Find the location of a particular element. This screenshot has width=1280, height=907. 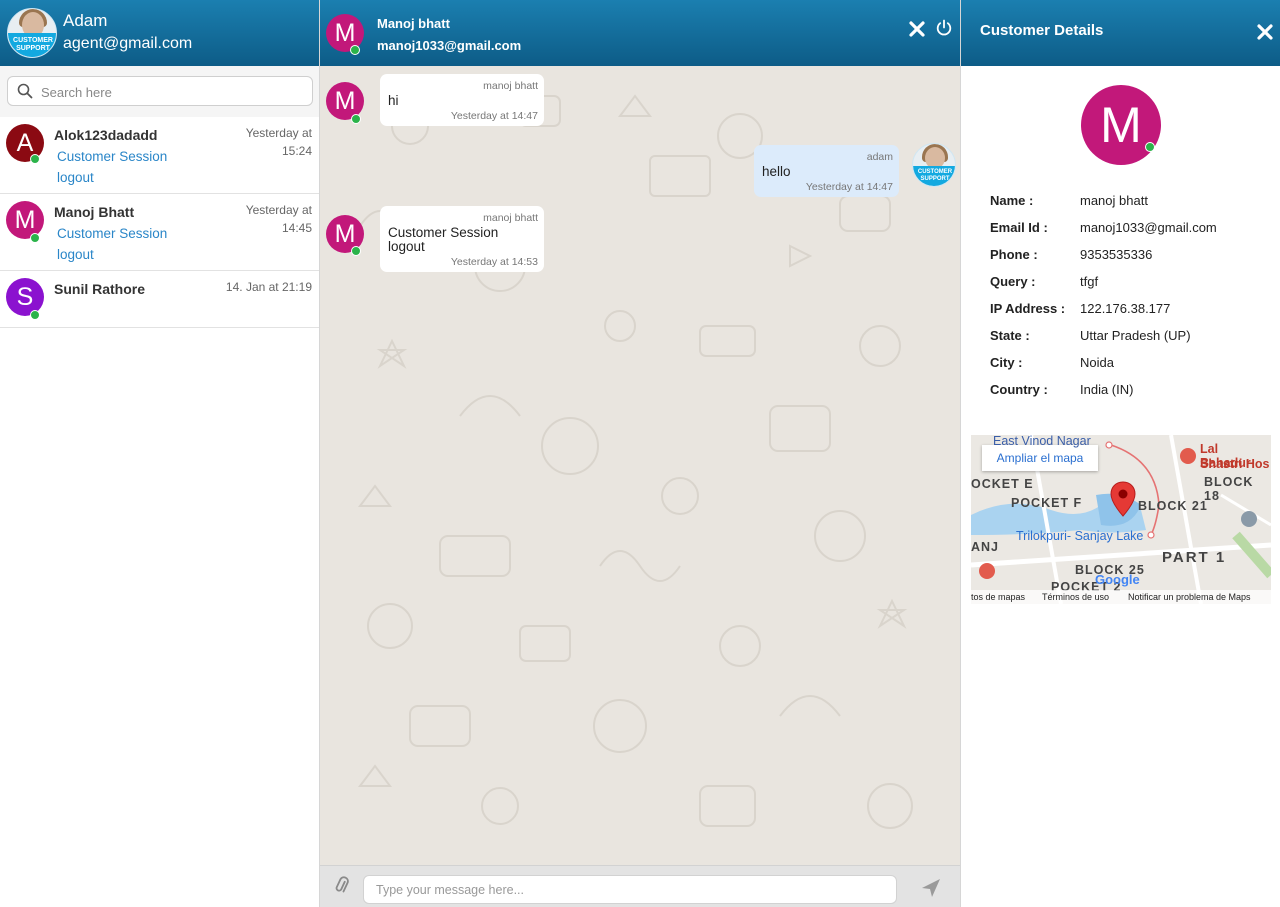

detail-value: Uttar Pradesh (UP) is located at coordinates (1135, 335).